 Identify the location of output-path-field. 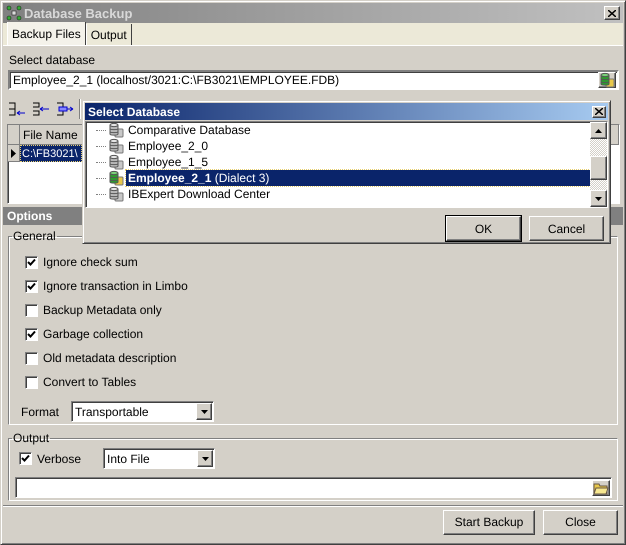
(313, 487).